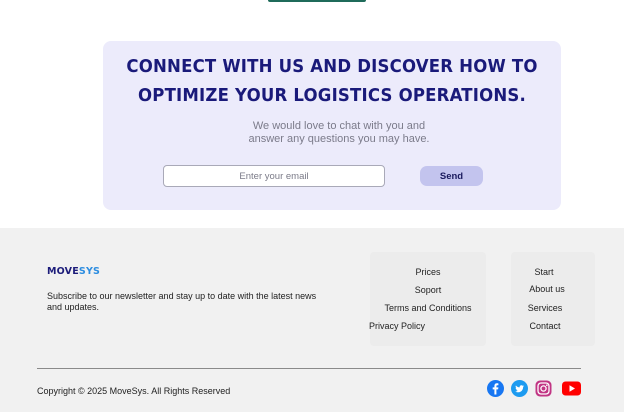  Describe the element at coordinates (543, 388) in the screenshot. I see `instagram-icon` at that location.